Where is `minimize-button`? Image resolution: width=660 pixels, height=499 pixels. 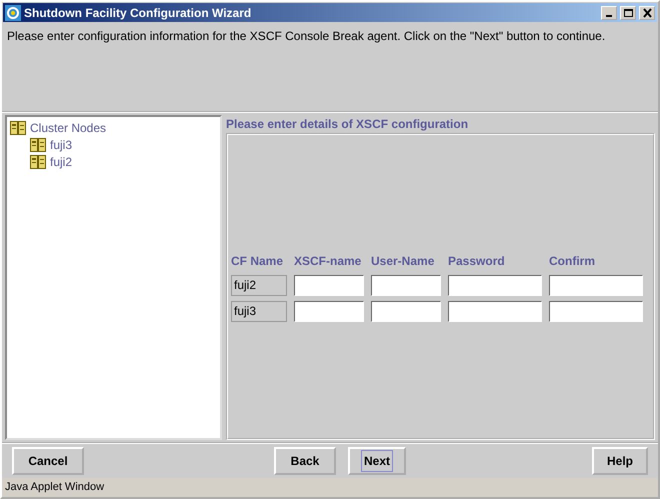
minimize-button is located at coordinates (609, 13).